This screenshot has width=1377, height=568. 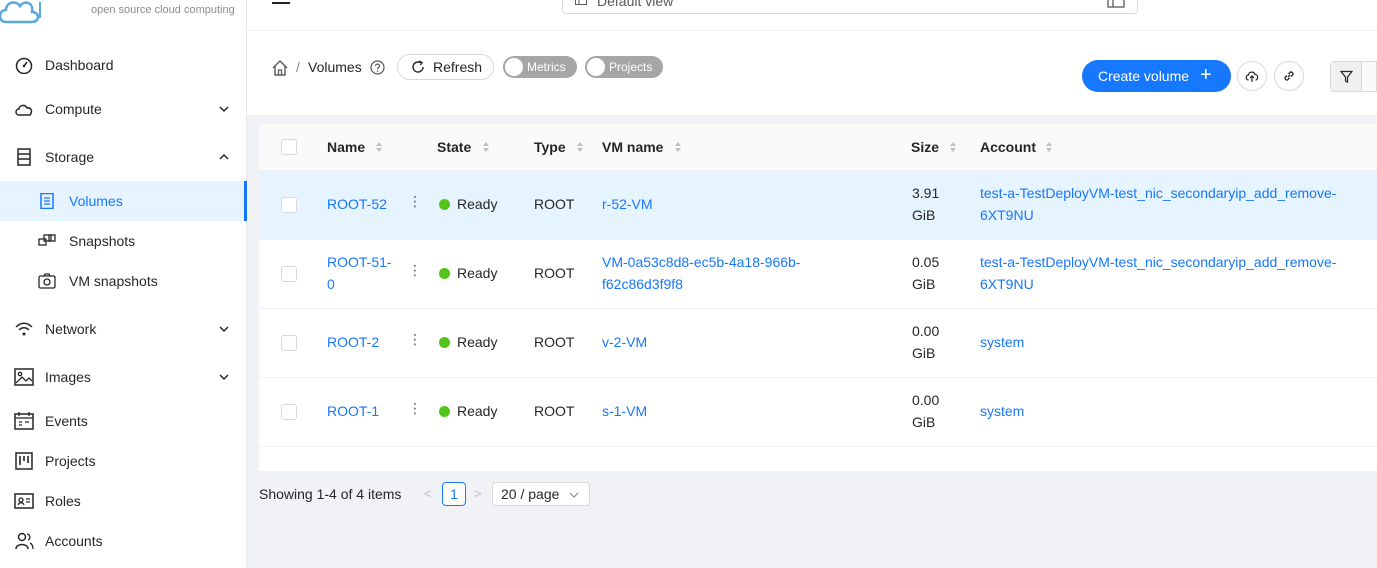 What do you see at coordinates (281, 3) in the screenshot?
I see `menu-toggle-icon` at bounding box center [281, 3].